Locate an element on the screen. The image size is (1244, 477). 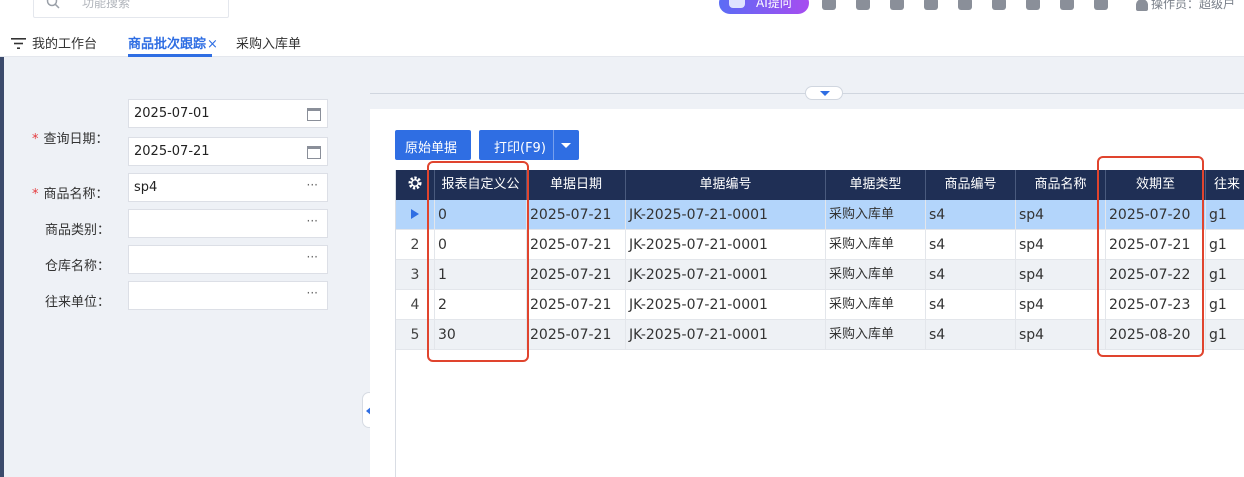
product-name-value: sp4 is located at coordinates (146, 187).